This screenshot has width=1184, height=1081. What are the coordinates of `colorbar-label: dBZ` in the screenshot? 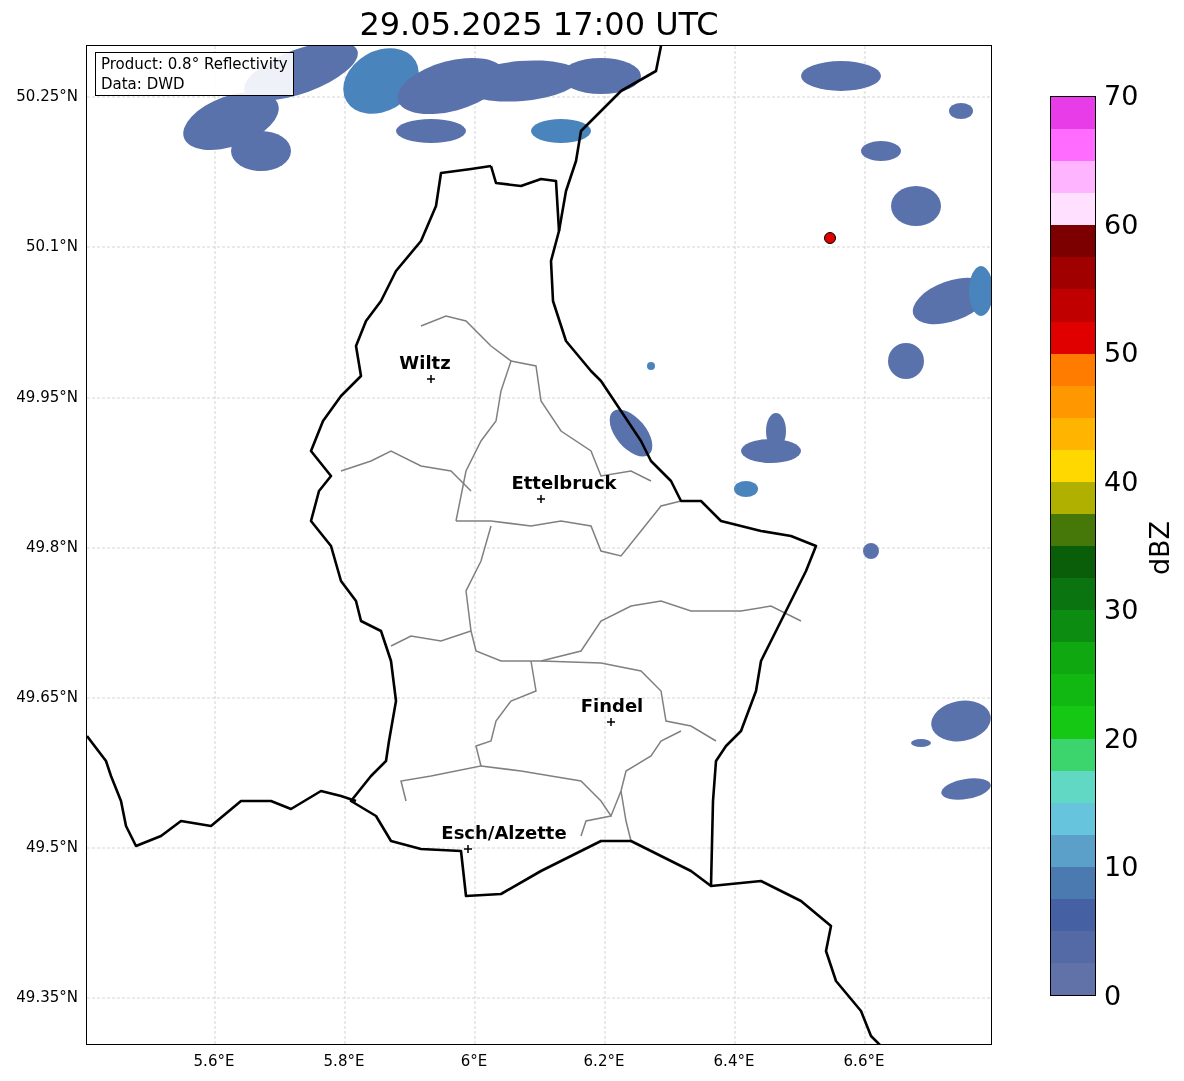 It's located at (1160, 548).